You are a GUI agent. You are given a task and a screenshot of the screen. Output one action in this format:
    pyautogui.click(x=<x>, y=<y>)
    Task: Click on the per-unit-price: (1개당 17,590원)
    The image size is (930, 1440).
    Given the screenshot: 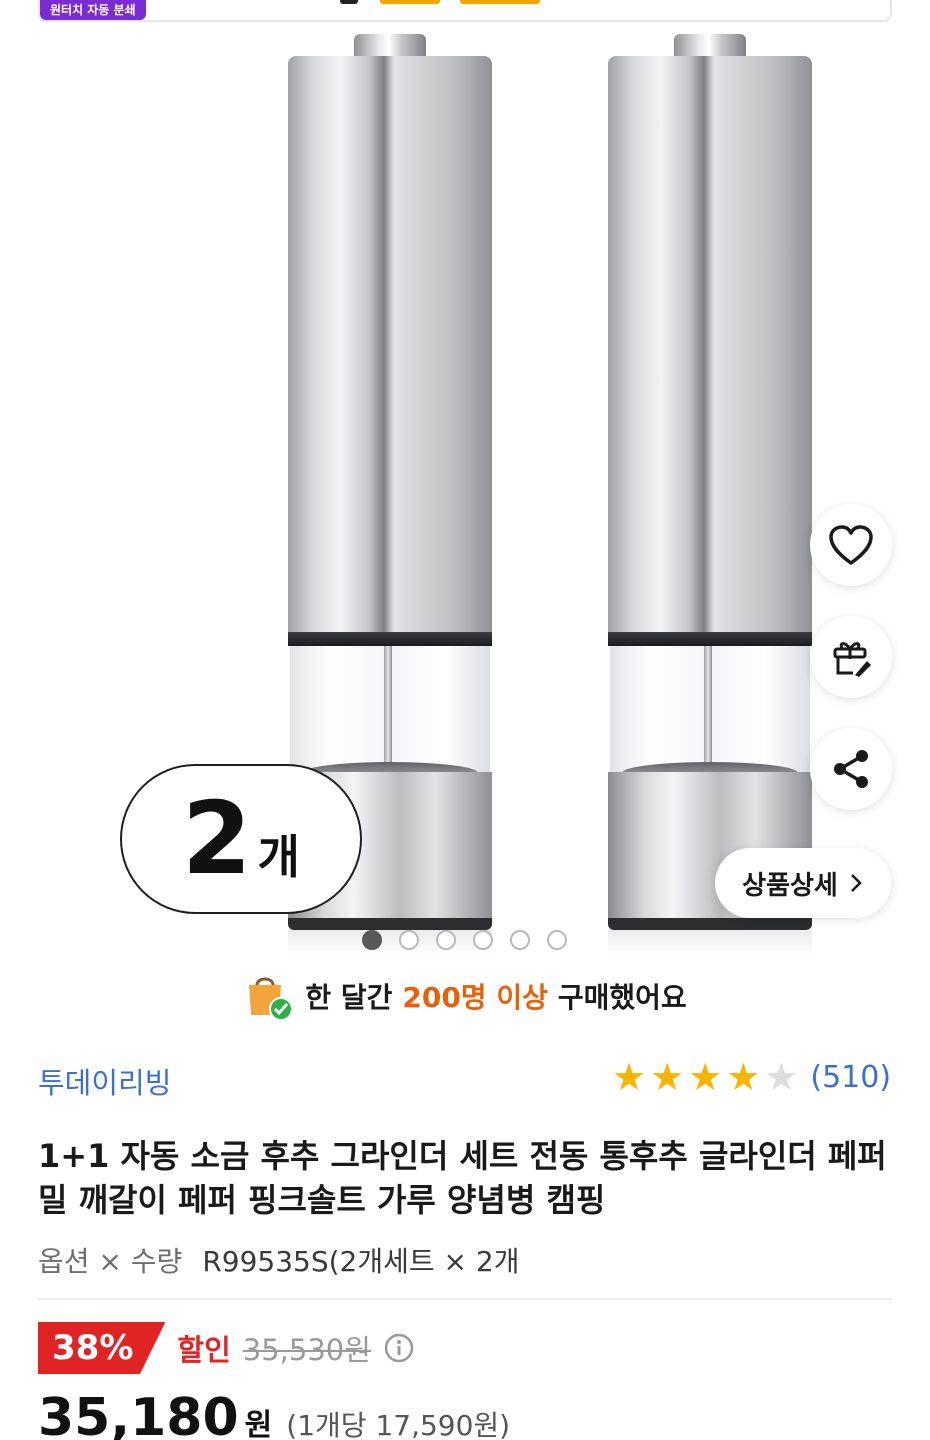 What is the action you would take?
    pyautogui.click(x=398, y=1424)
    